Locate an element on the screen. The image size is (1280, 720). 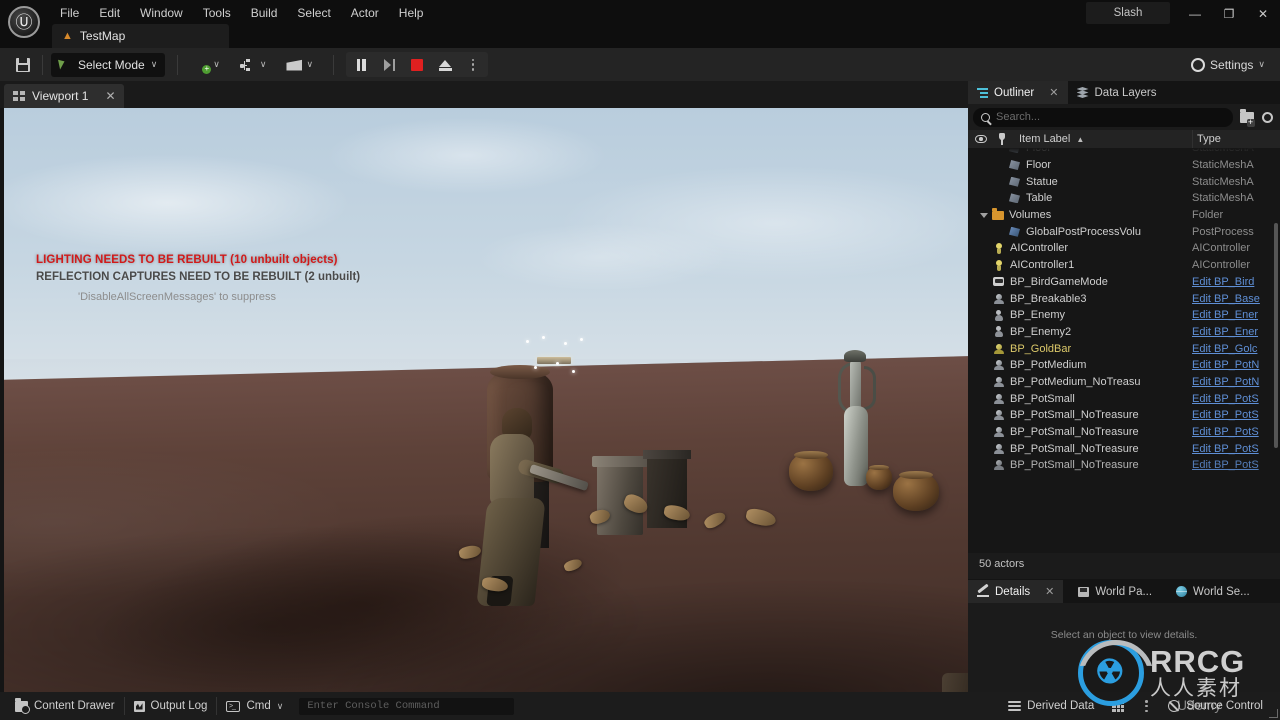
clay-pot-left is located at coordinates (811, 471).